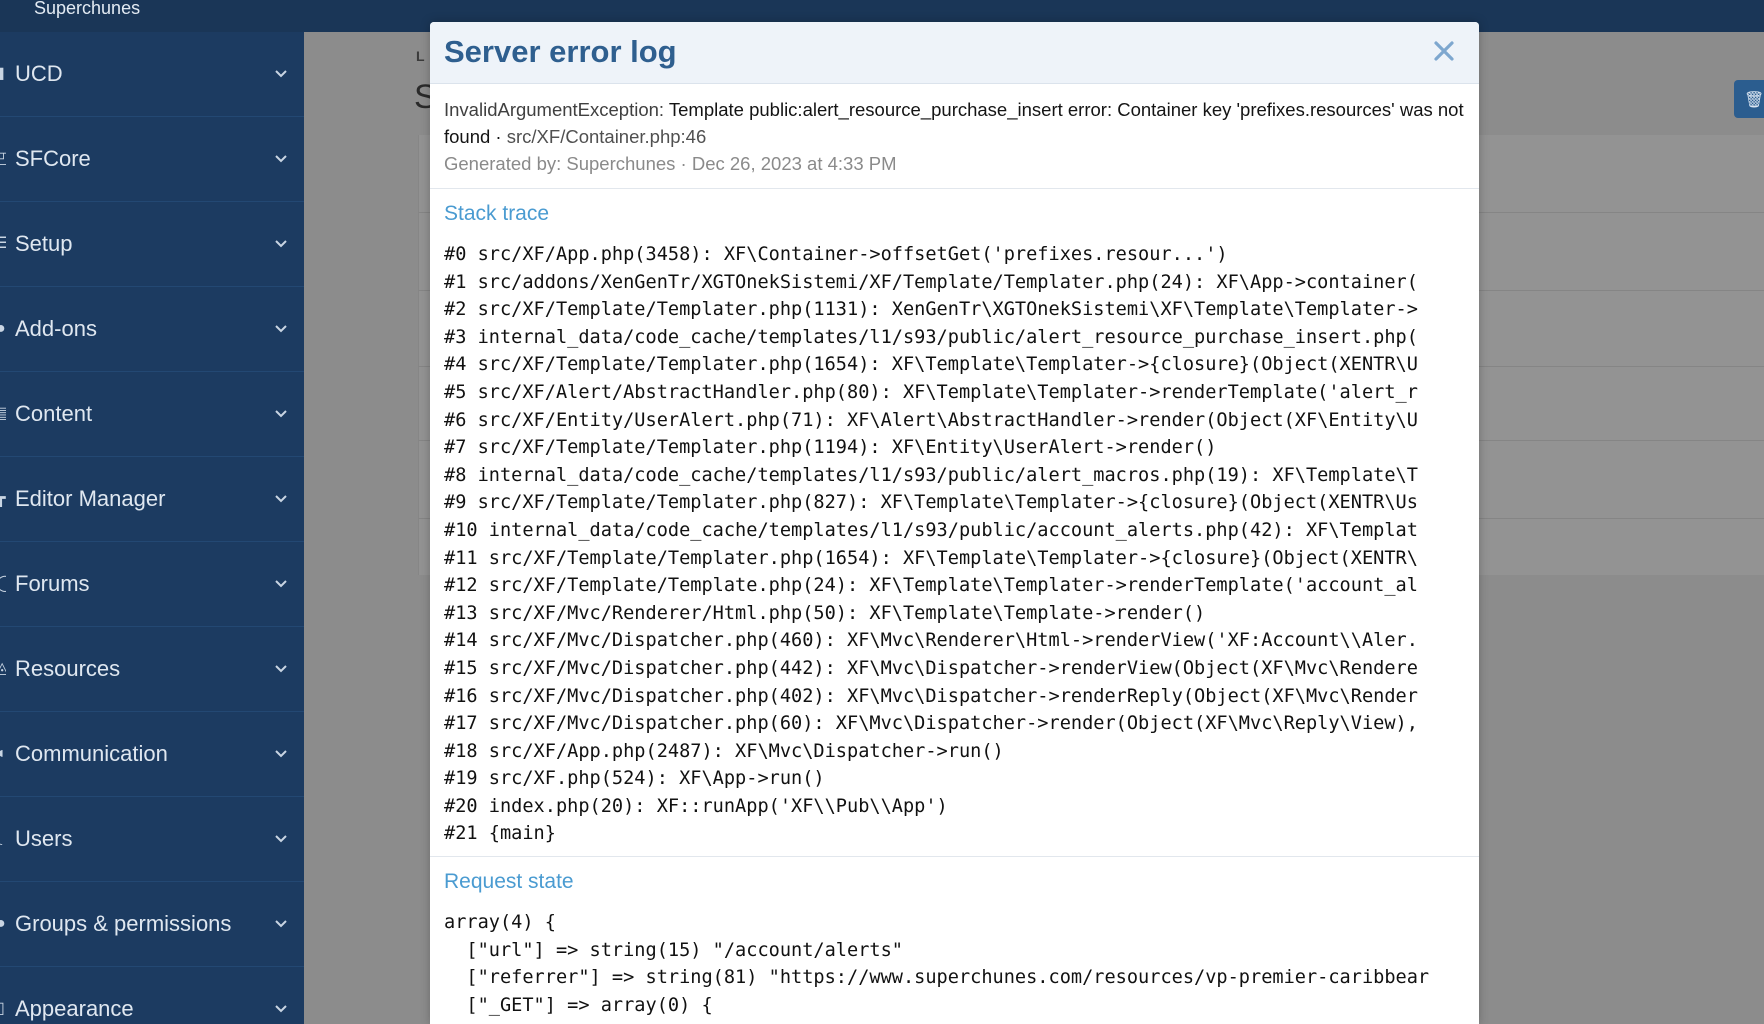 This screenshot has width=1764, height=1024. Describe the element at coordinates (152, 159) in the screenshot. I see `sidebar-item-sfcore: ◰ SFCore` at that location.